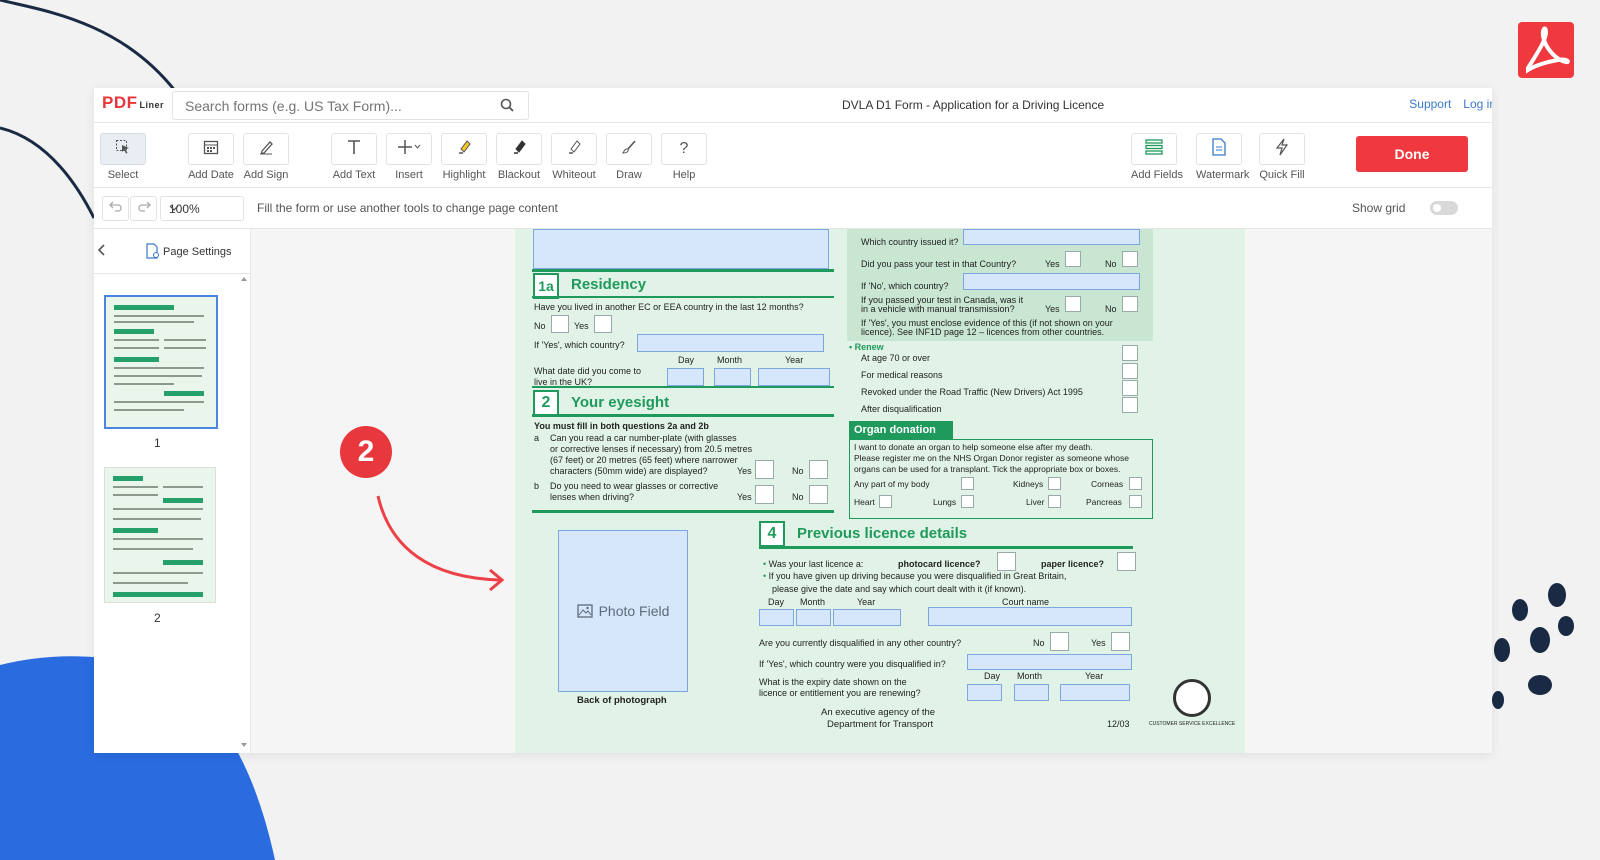 This screenshot has width=1600, height=860. What do you see at coordinates (732, 377) in the screenshot?
I see `uk-arrival-month-field` at bounding box center [732, 377].